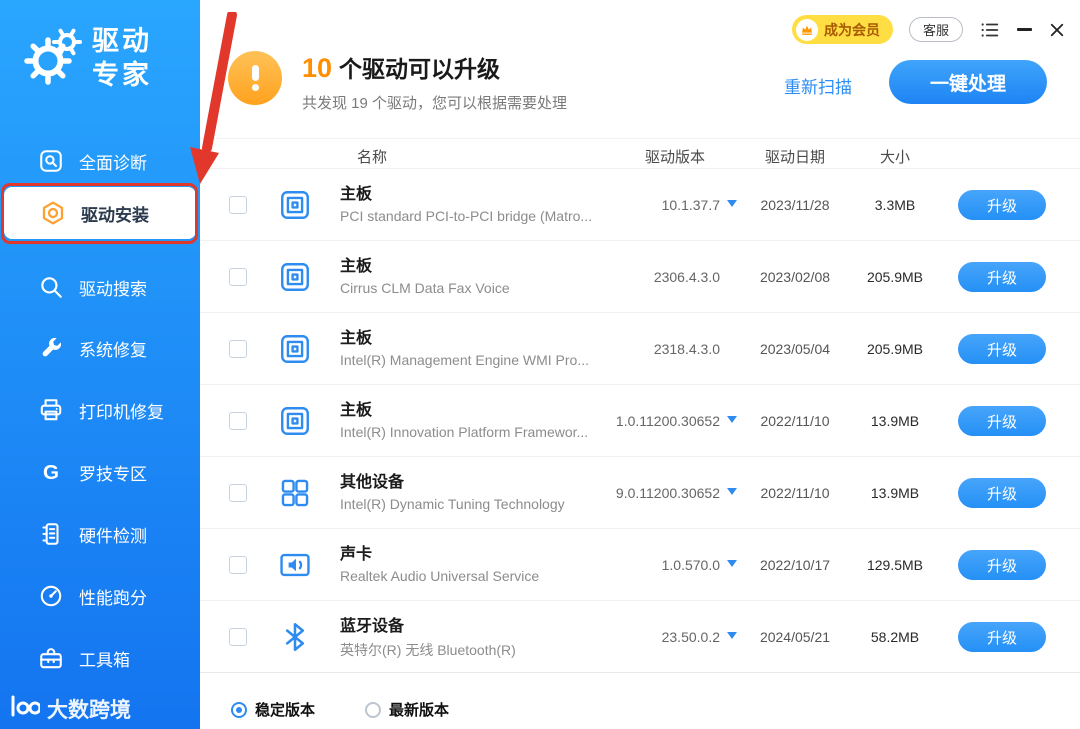 The height and width of the screenshot is (729, 1080). I want to click on radio-unselected-icon, so click(373, 709).